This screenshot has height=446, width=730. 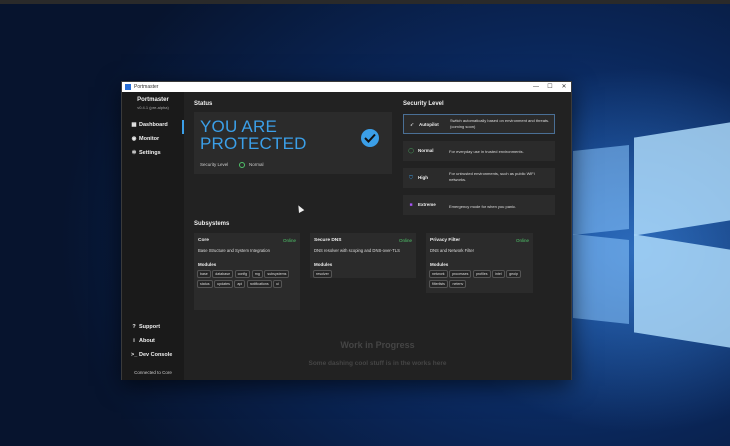 What do you see at coordinates (203, 104) in the screenshot?
I see `status-heading: Status` at bounding box center [203, 104].